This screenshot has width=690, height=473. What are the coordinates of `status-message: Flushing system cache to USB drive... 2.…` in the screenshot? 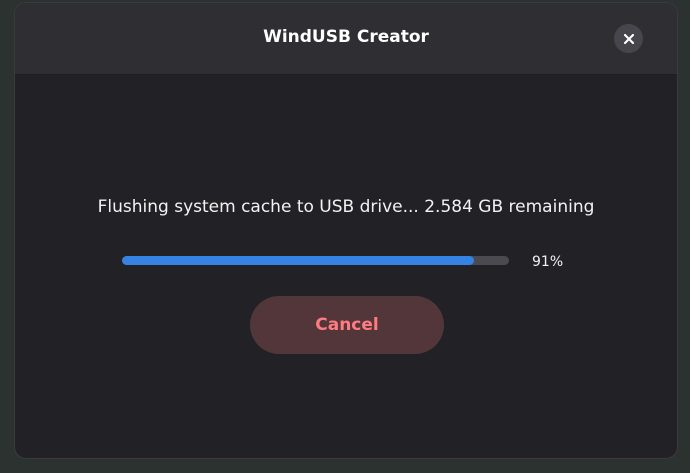 It's located at (346, 207).